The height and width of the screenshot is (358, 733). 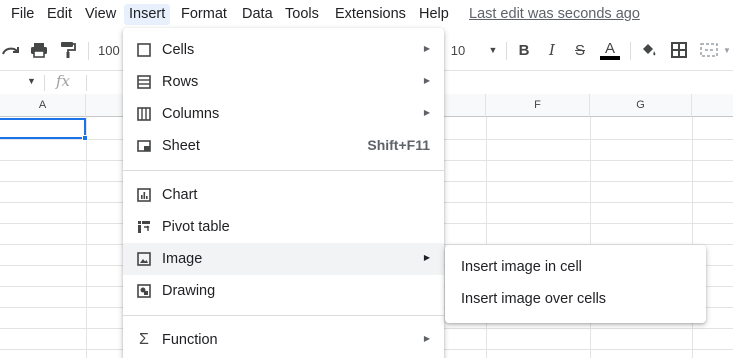 I want to click on merge-cells-icon, so click(x=709, y=50).